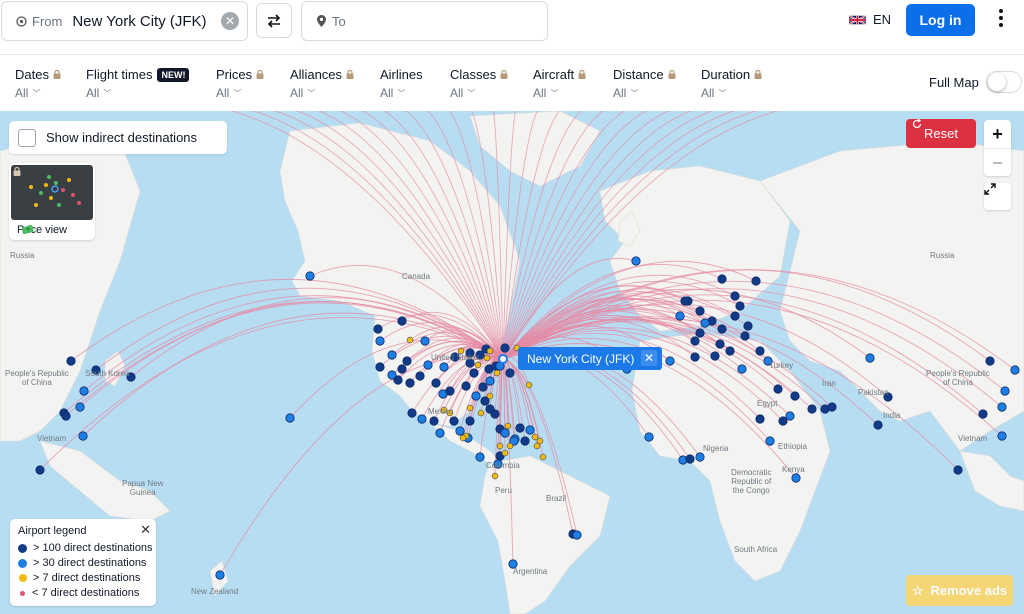  What do you see at coordinates (940, 20) in the screenshot?
I see `login-button: Log in` at bounding box center [940, 20].